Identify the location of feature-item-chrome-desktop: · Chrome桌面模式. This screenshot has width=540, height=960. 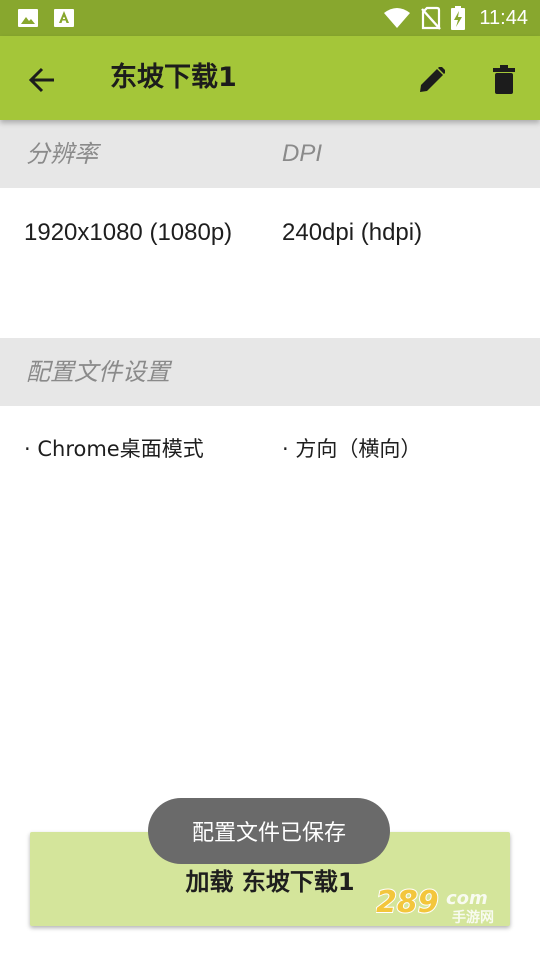
(114, 449).